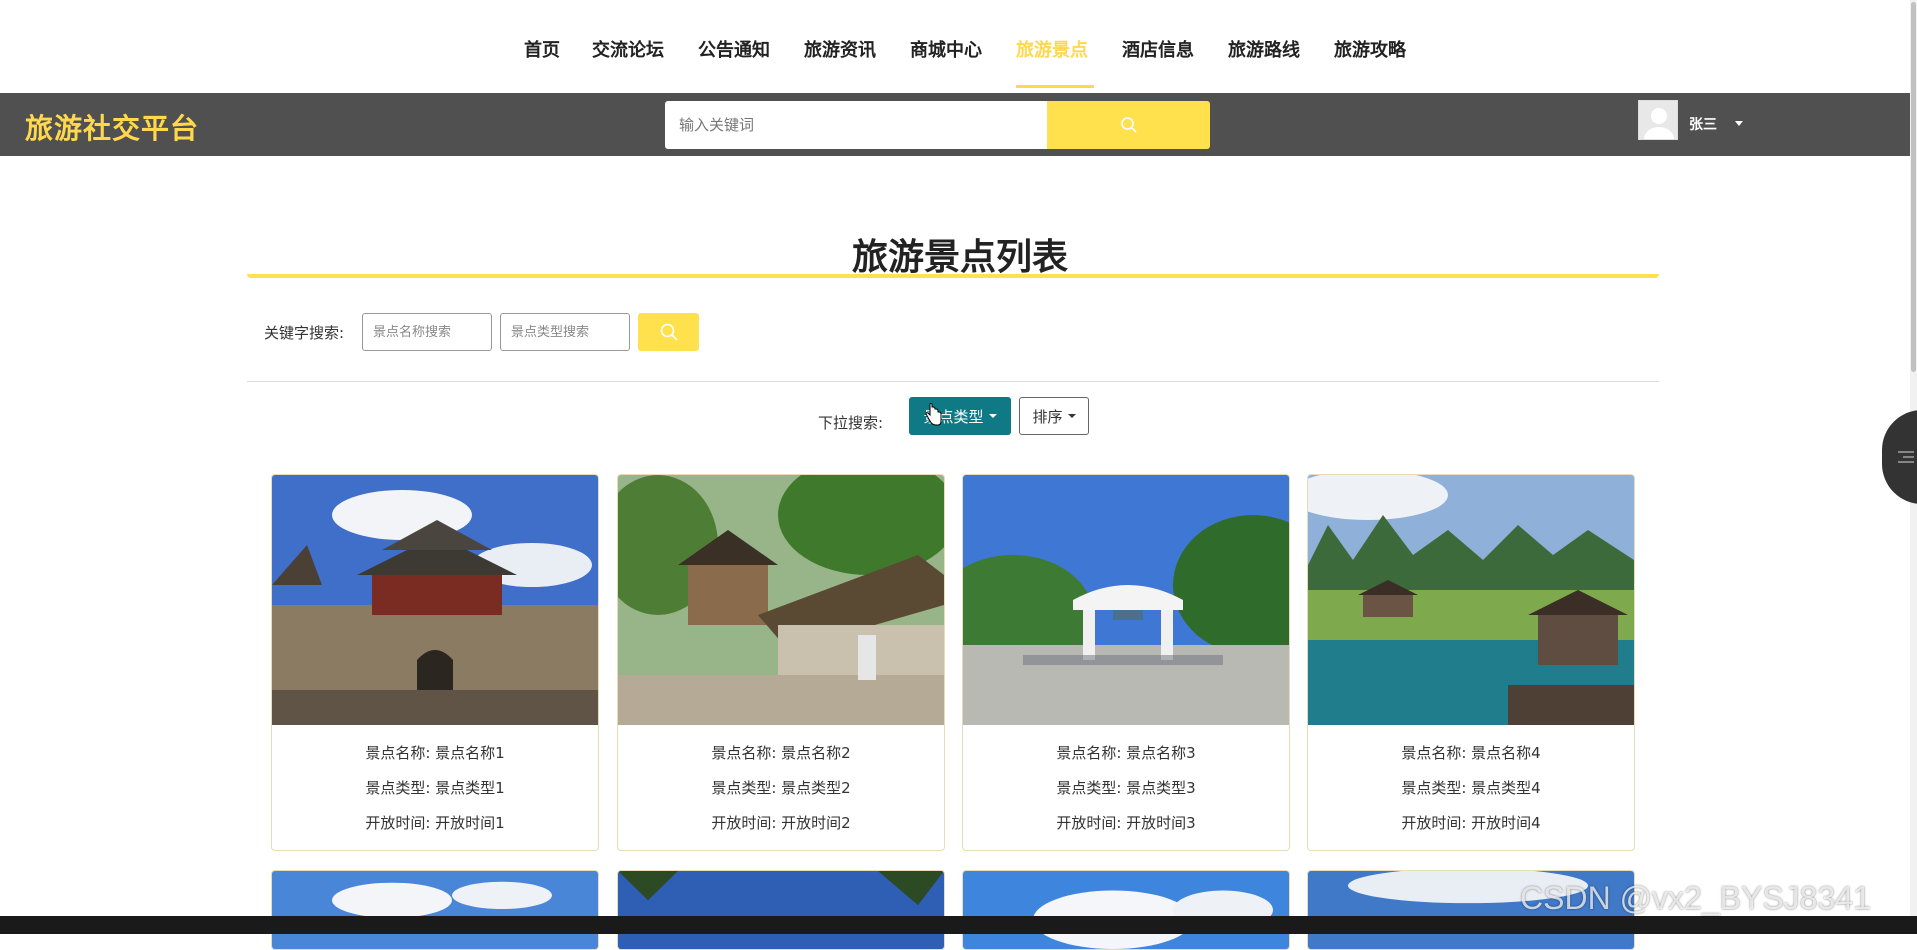 Image resolution: width=1917 pixels, height=950 pixels. What do you see at coordinates (781, 788) in the screenshot?
I see `attraction-type: 景点类型: 景点类型2` at bounding box center [781, 788].